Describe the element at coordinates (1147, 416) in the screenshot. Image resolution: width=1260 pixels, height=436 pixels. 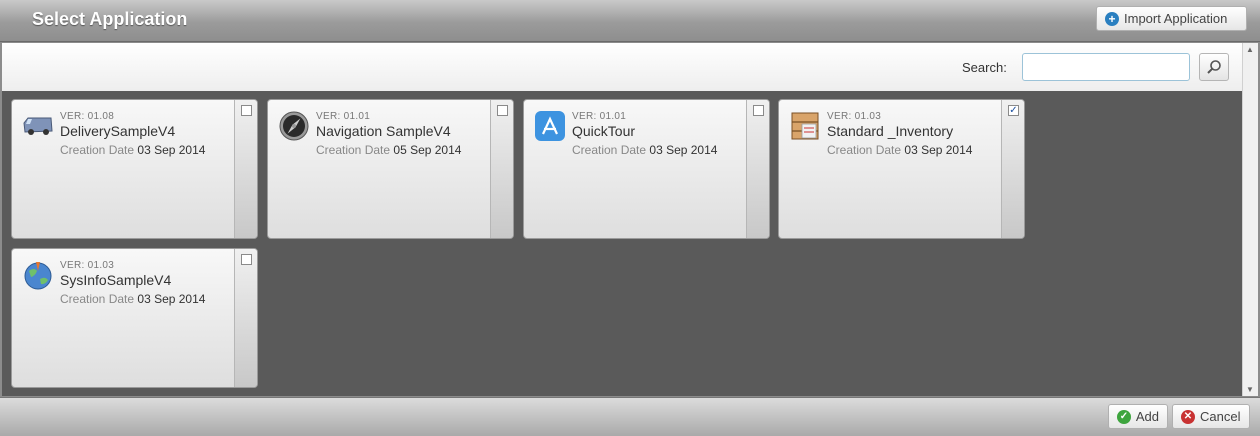
I see `add-label: Add` at that location.